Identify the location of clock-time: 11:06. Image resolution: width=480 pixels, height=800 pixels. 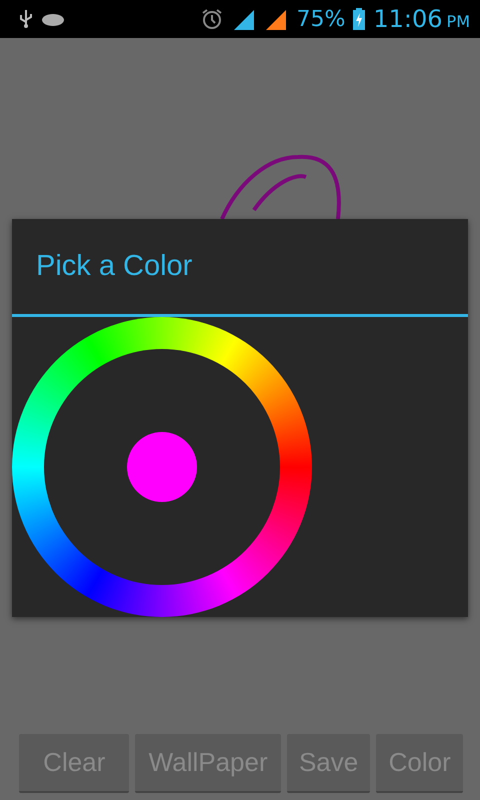
(408, 19).